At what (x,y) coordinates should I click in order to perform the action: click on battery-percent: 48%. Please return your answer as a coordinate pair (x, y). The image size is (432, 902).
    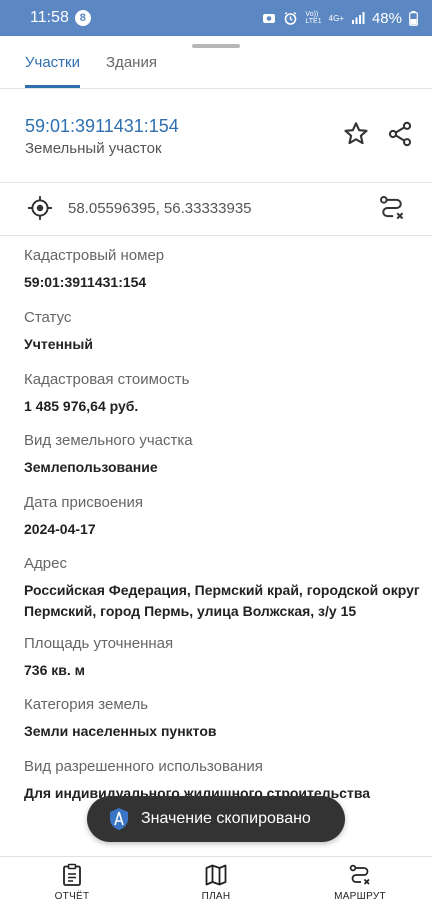
    Looking at the image, I should click on (386, 18).